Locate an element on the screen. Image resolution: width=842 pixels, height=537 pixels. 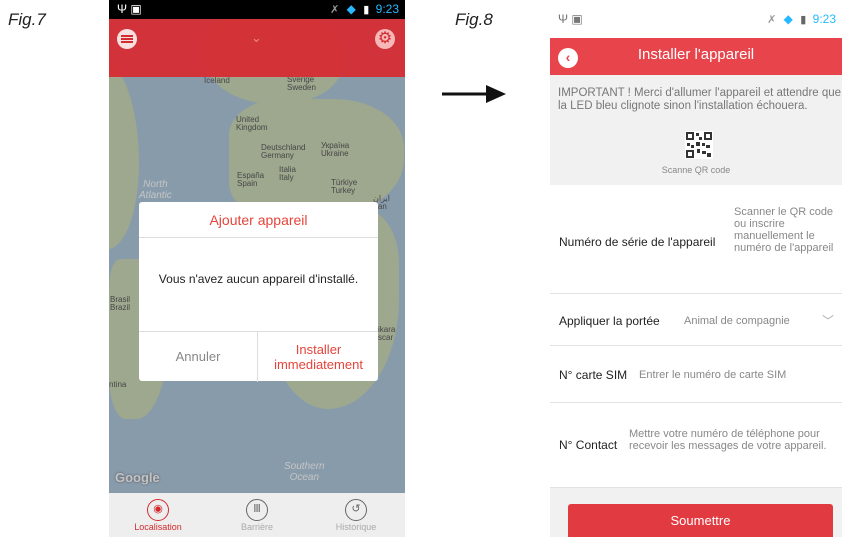
dialog-message: Vous n'avez aucun appareil d'installé. is located at coordinates (258, 279).